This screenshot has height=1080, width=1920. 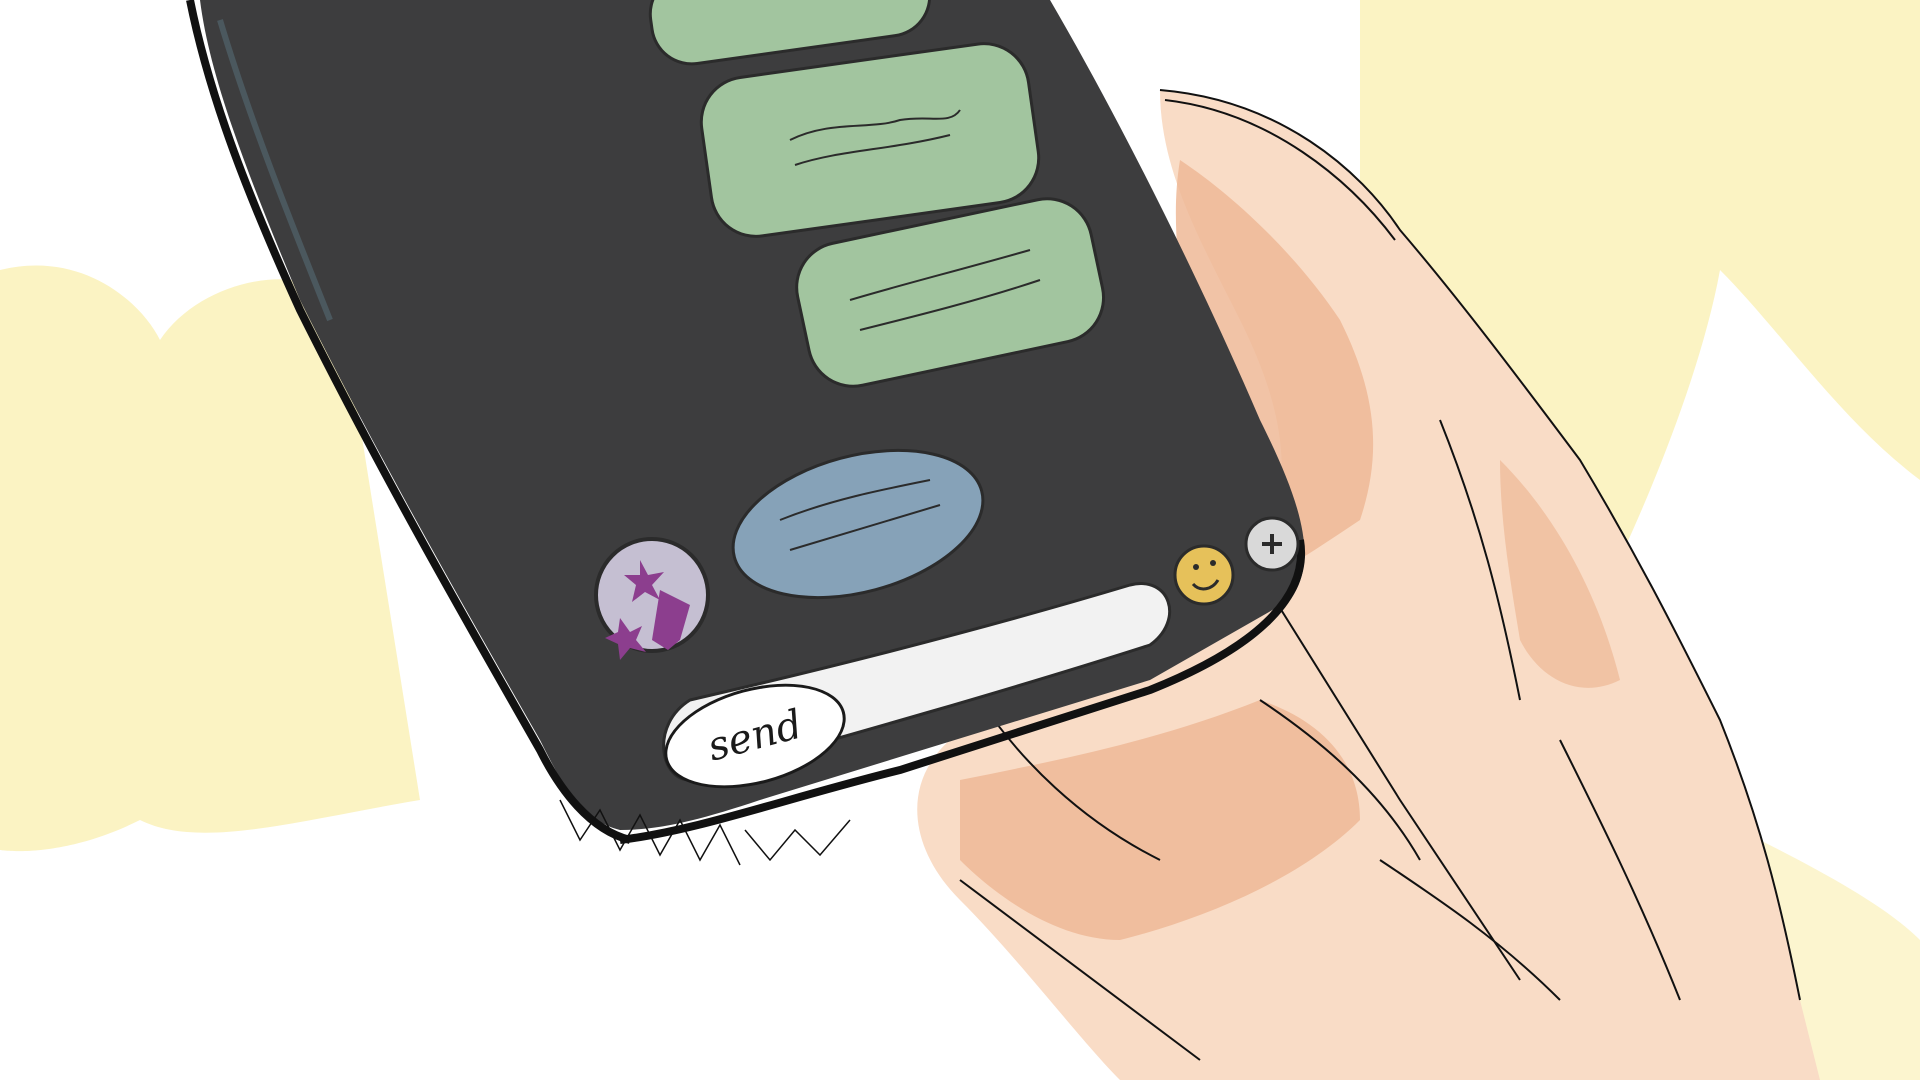 I want to click on send-button-label: send, so click(x=755, y=736).